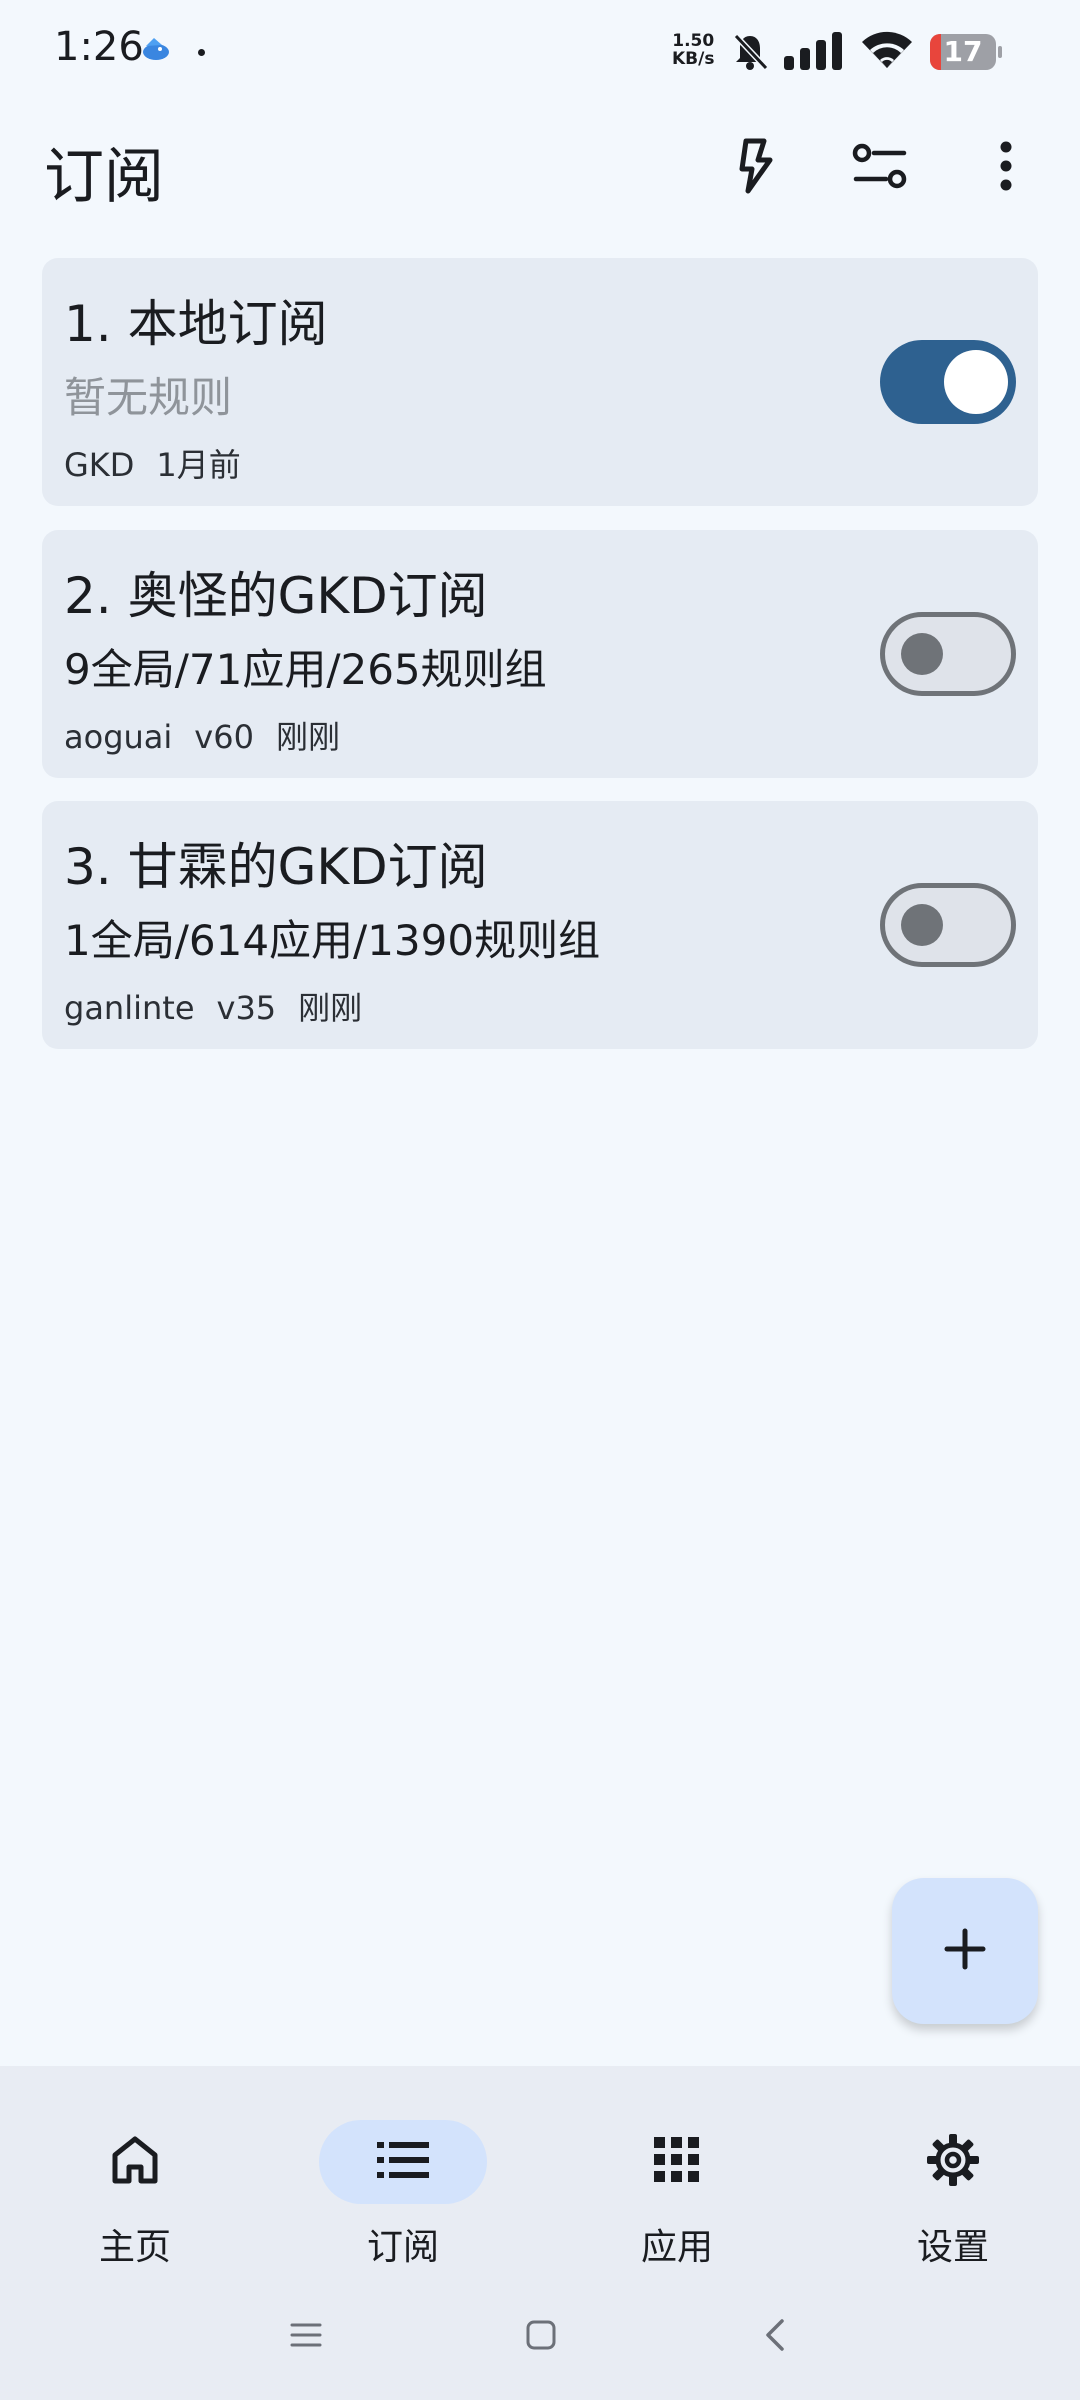 This screenshot has height=2400, width=1080. I want to click on nav-item-home: 主页, so click(135, 2181).